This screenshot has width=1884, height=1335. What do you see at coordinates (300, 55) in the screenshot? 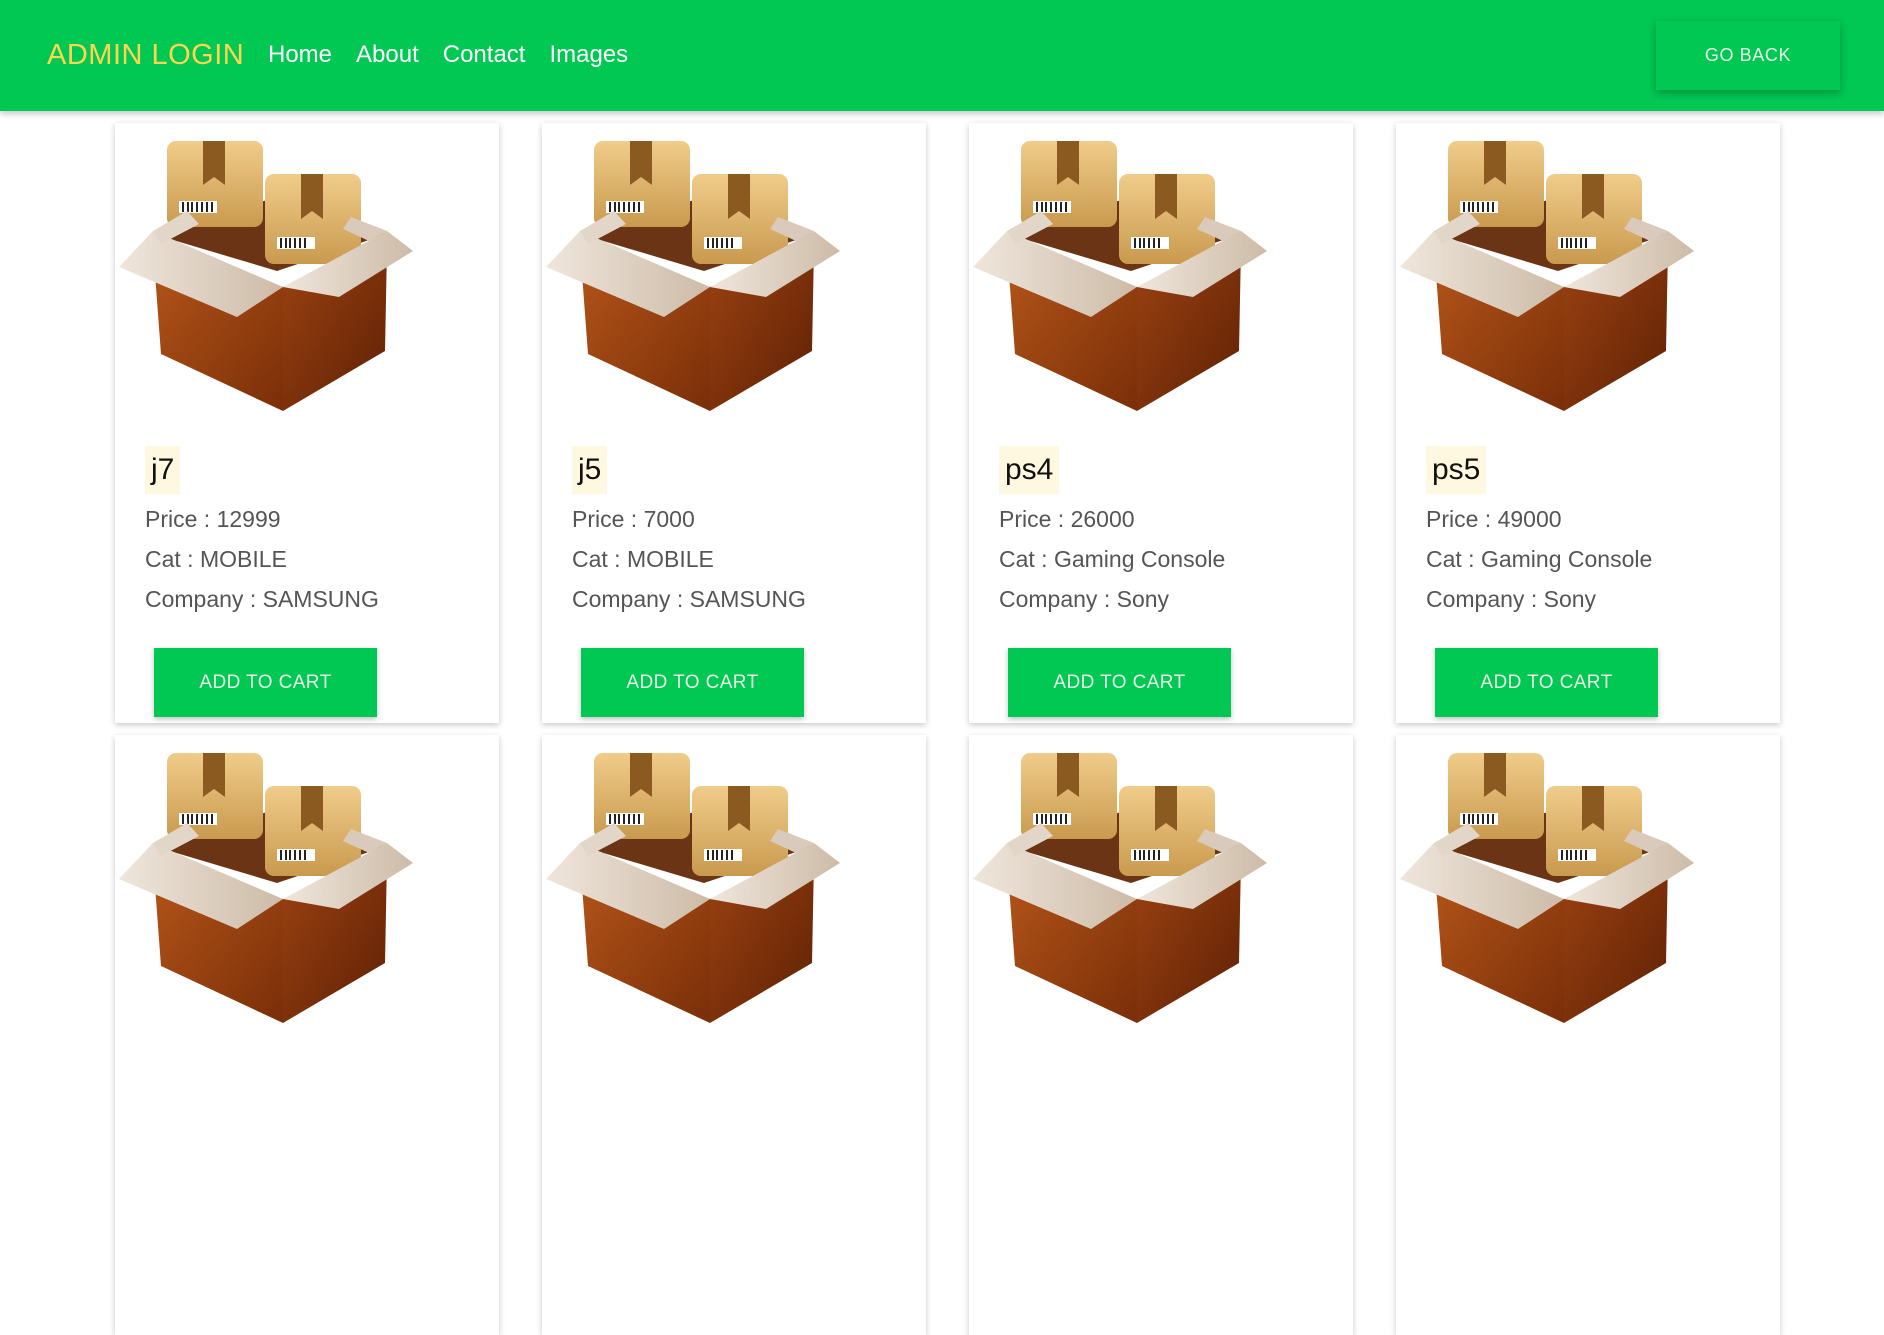
I see `nav-link-home: Home` at bounding box center [300, 55].